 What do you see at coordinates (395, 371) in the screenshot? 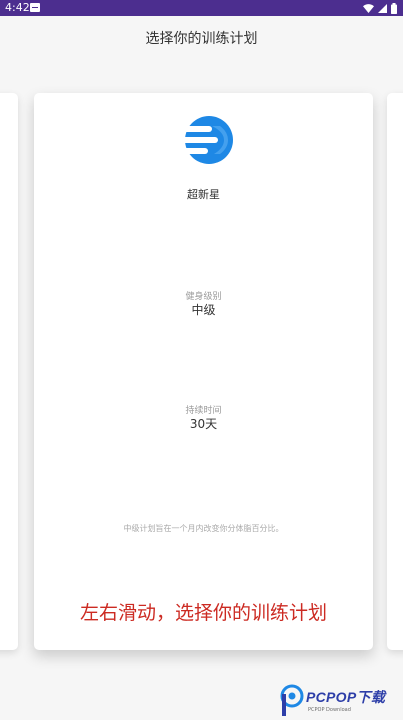
I see `next-plan-card` at bounding box center [395, 371].